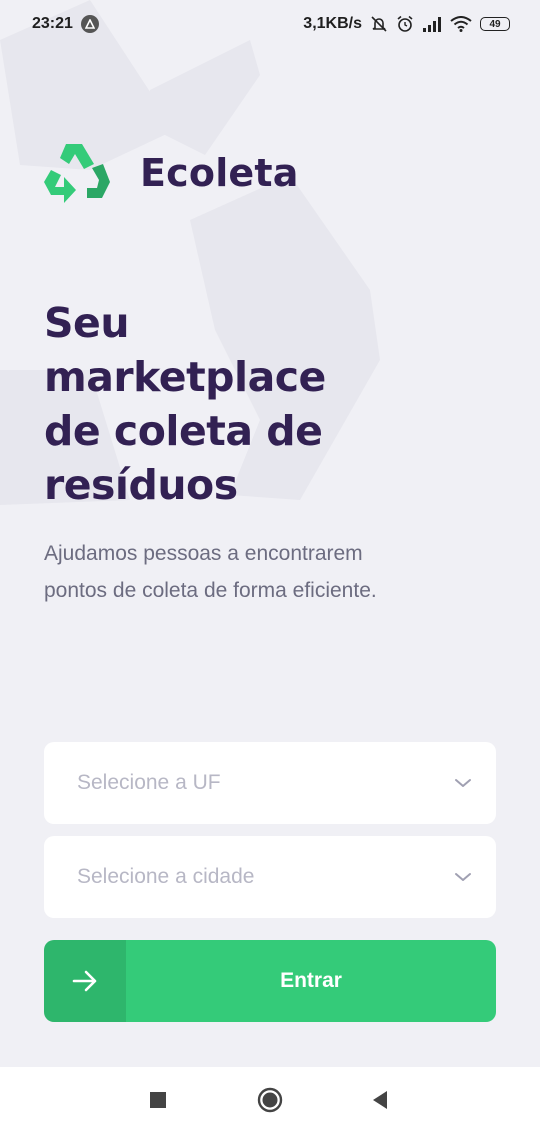  Describe the element at coordinates (270, 783) in the screenshot. I see `uf-select: Selecione a UF` at that location.